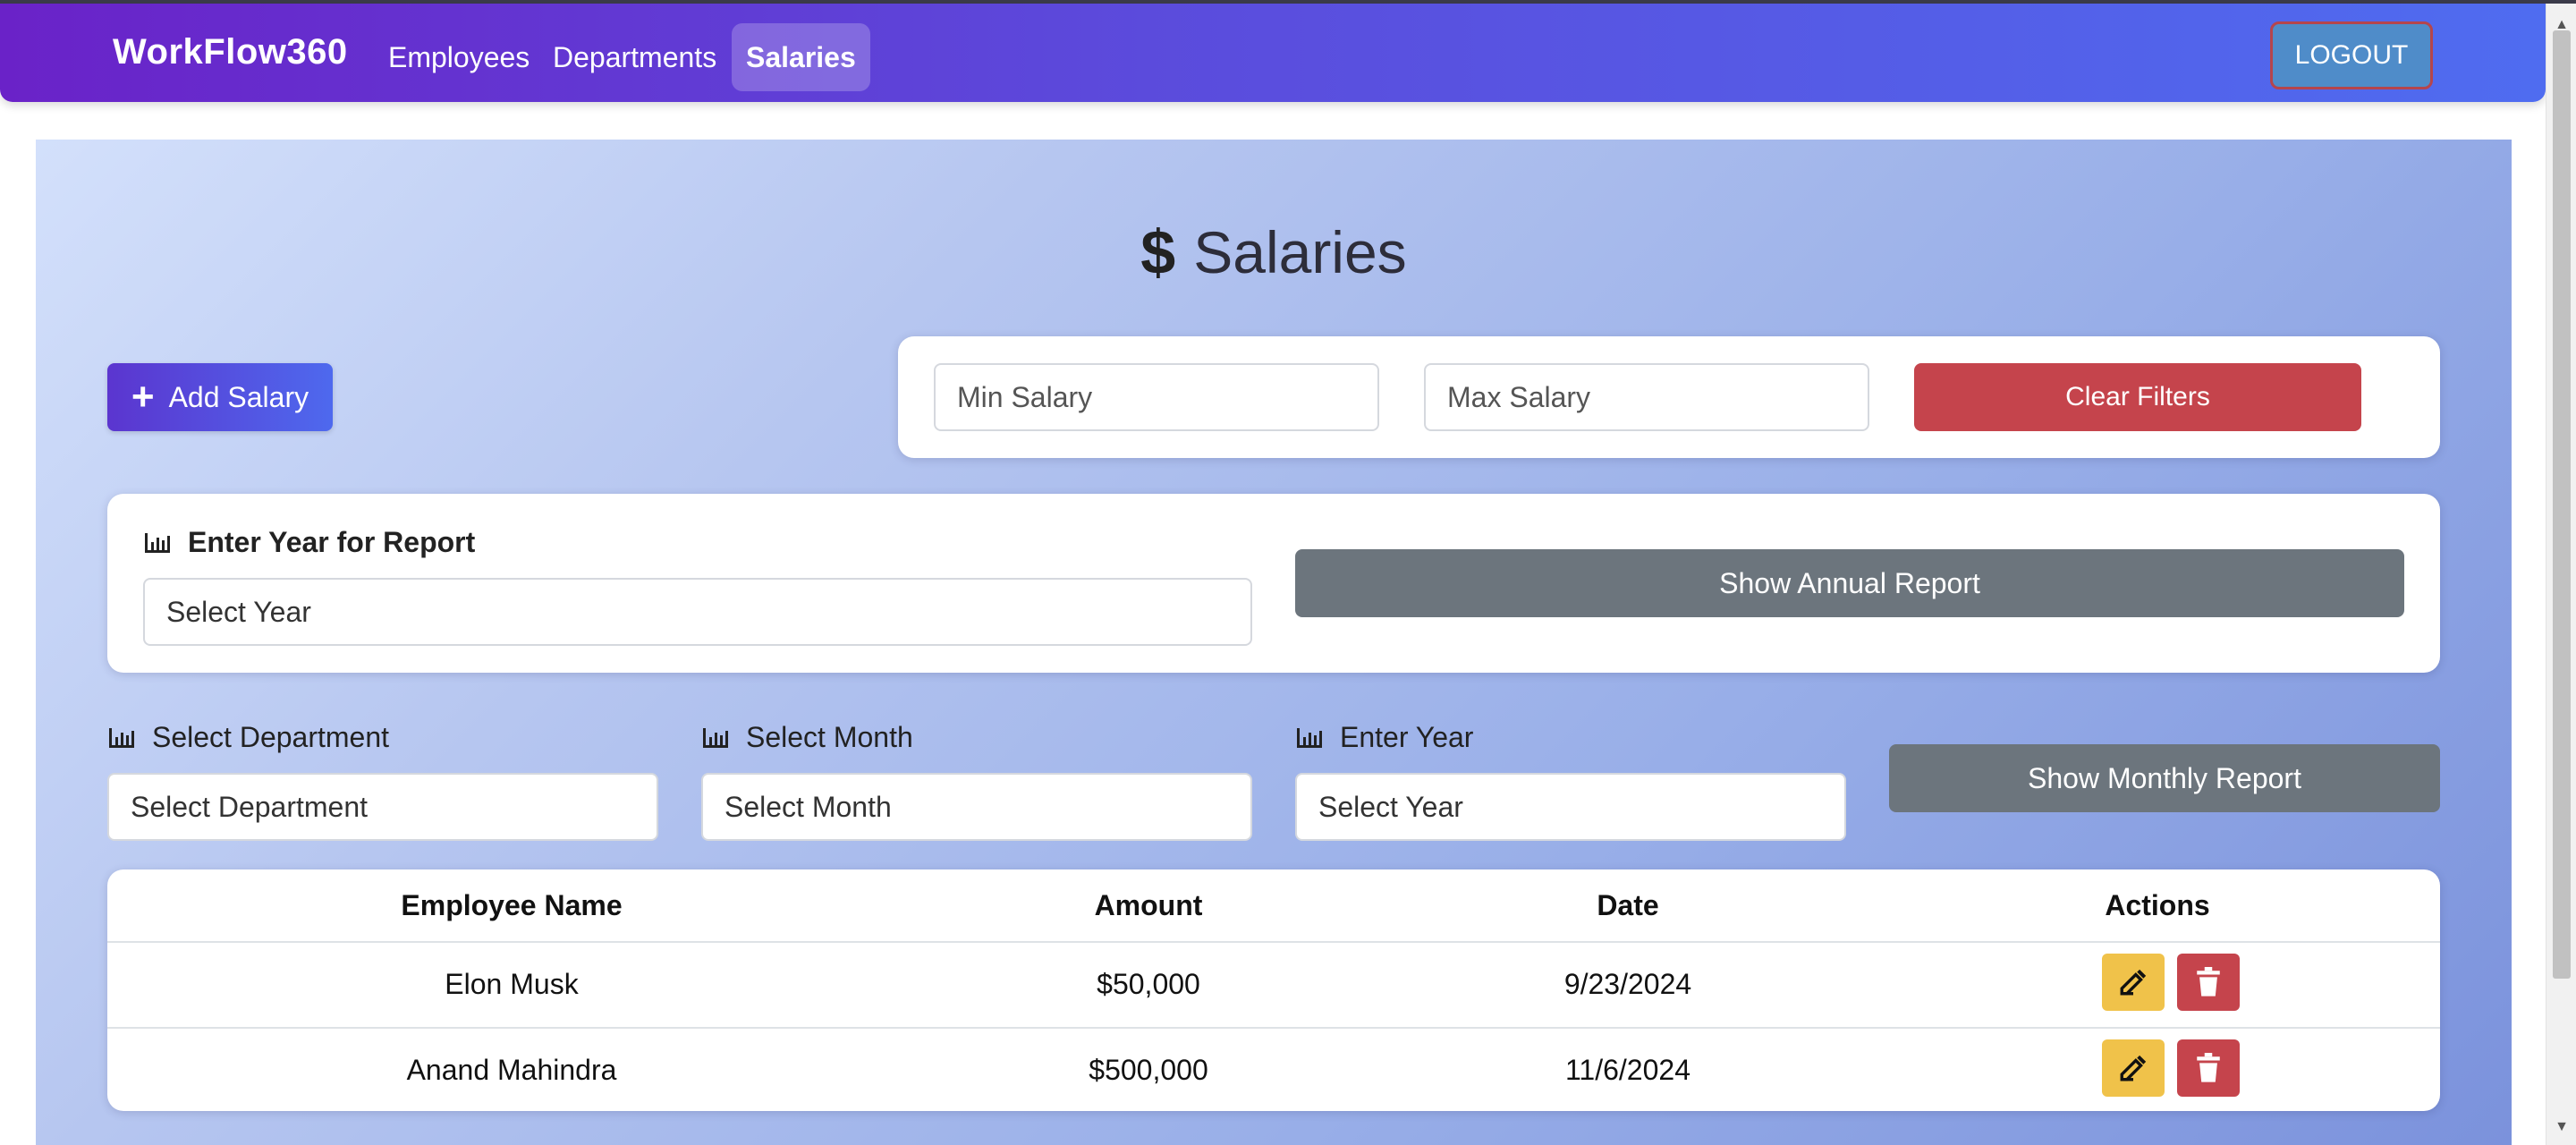 Image resolution: width=2576 pixels, height=1145 pixels. What do you see at coordinates (2137, 397) in the screenshot?
I see `clear-filters-button: Clear Filters` at bounding box center [2137, 397].